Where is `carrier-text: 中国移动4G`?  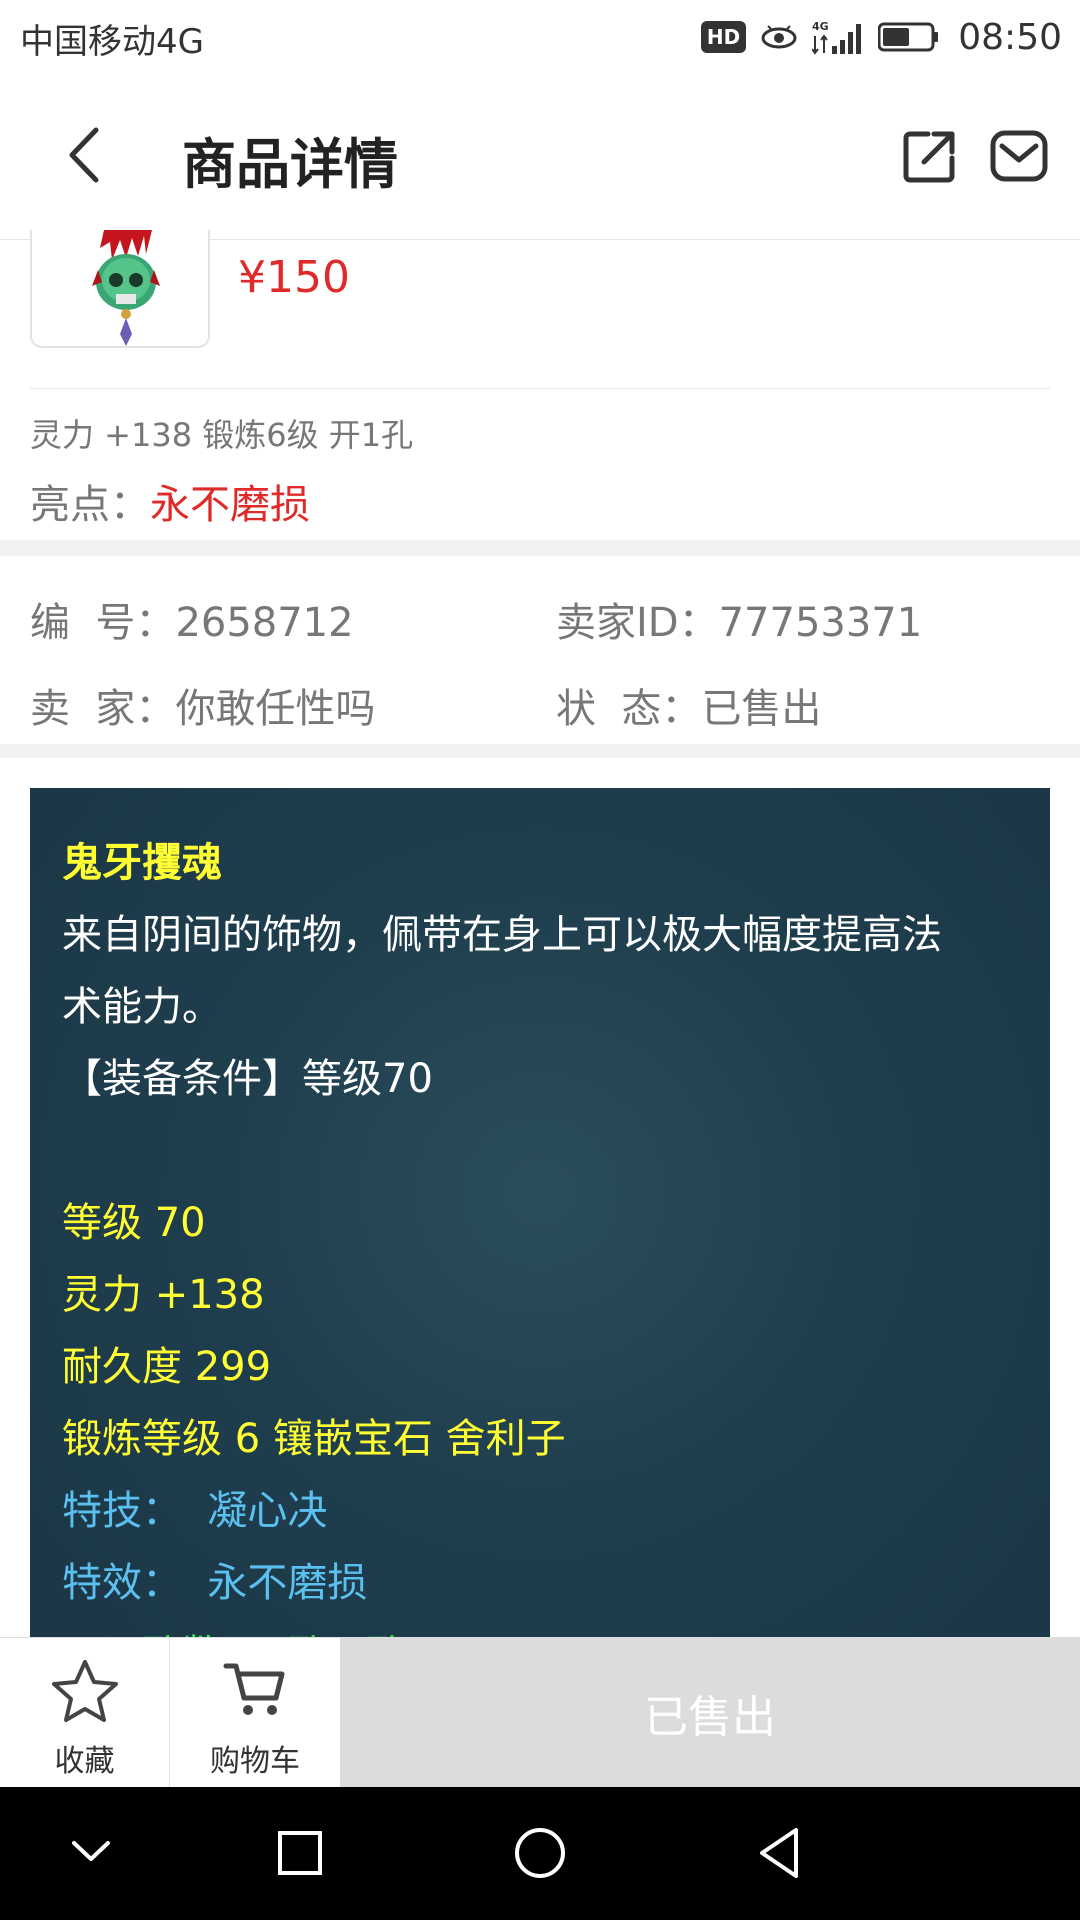 carrier-text: 中国移动4G is located at coordinates (112, 42).